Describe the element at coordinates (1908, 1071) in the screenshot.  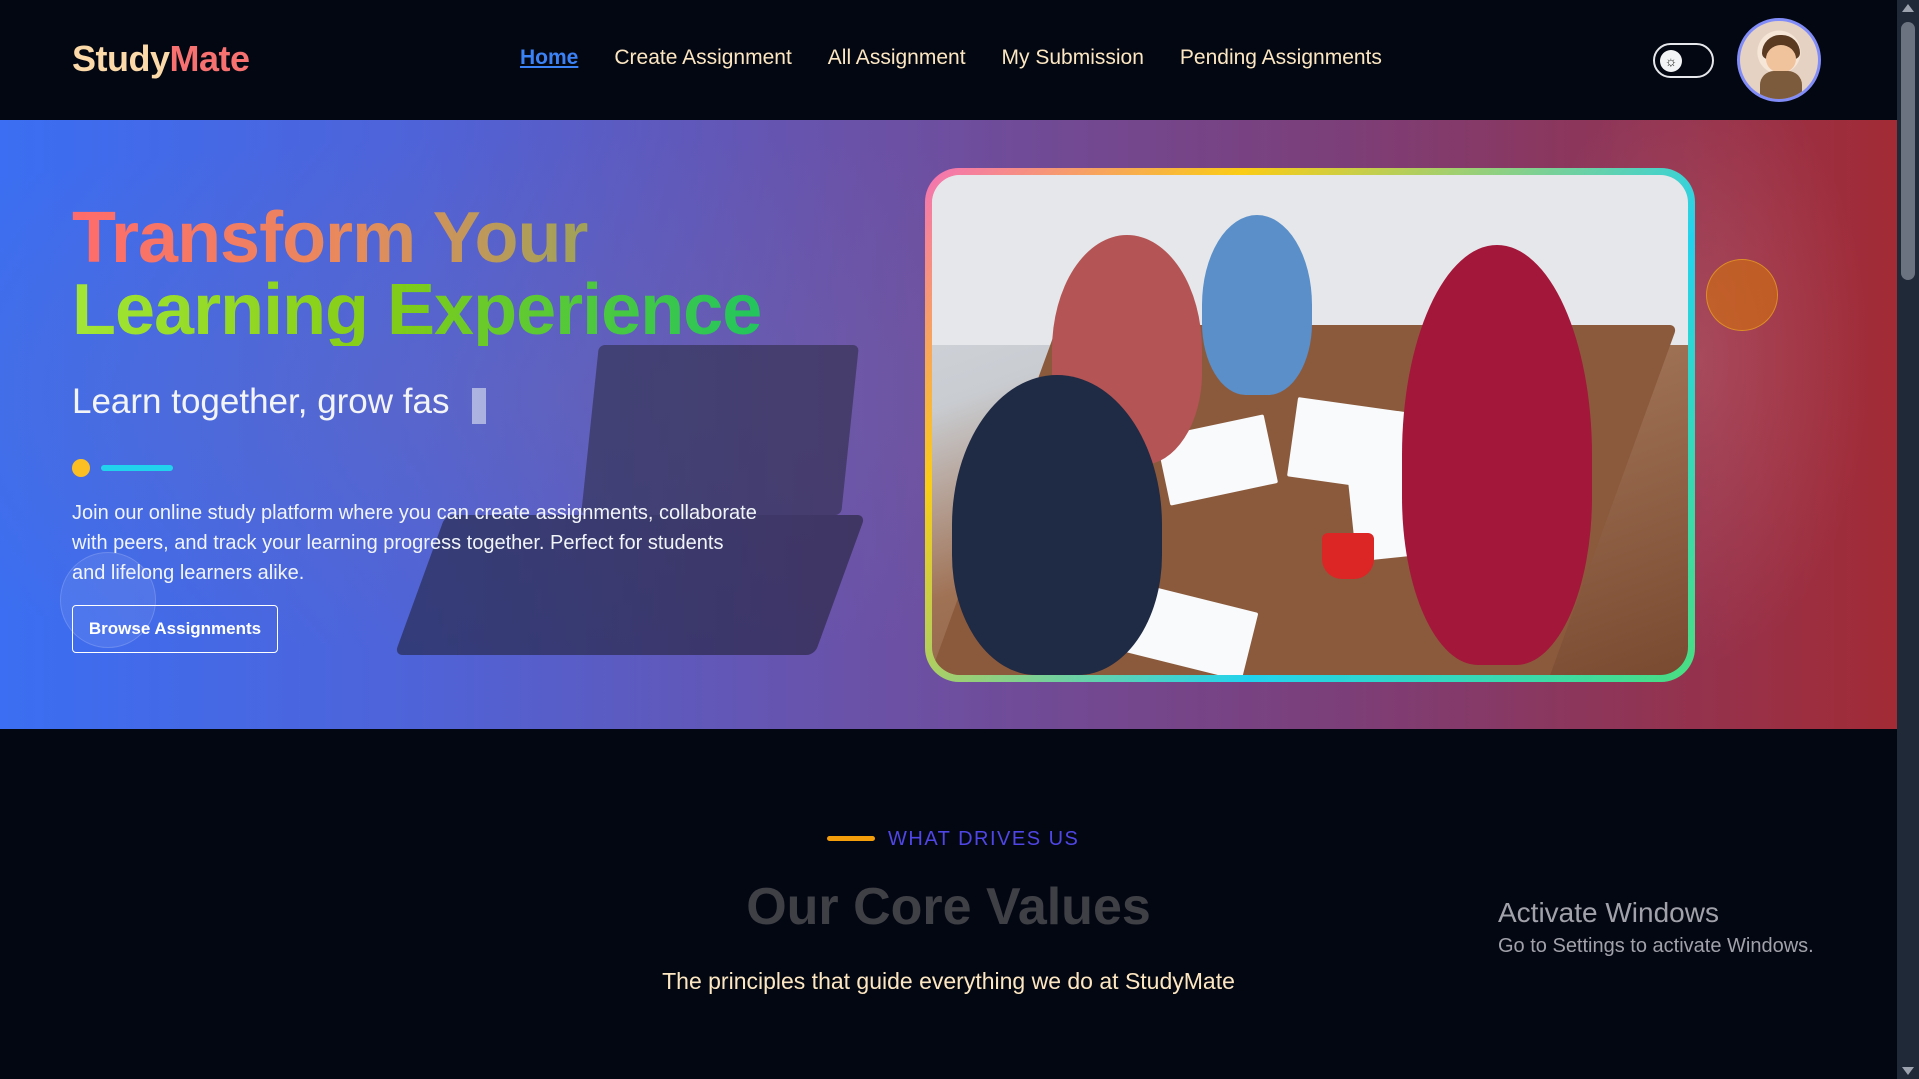
I see `scroll-down-icon` at that location.